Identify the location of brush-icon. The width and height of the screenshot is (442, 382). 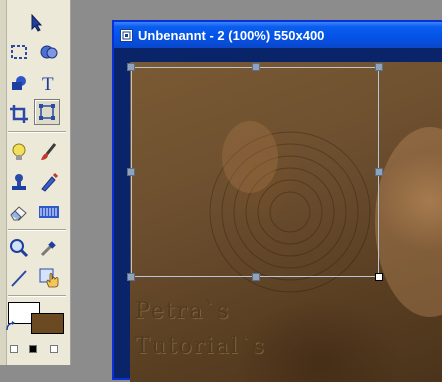
(49, 152).